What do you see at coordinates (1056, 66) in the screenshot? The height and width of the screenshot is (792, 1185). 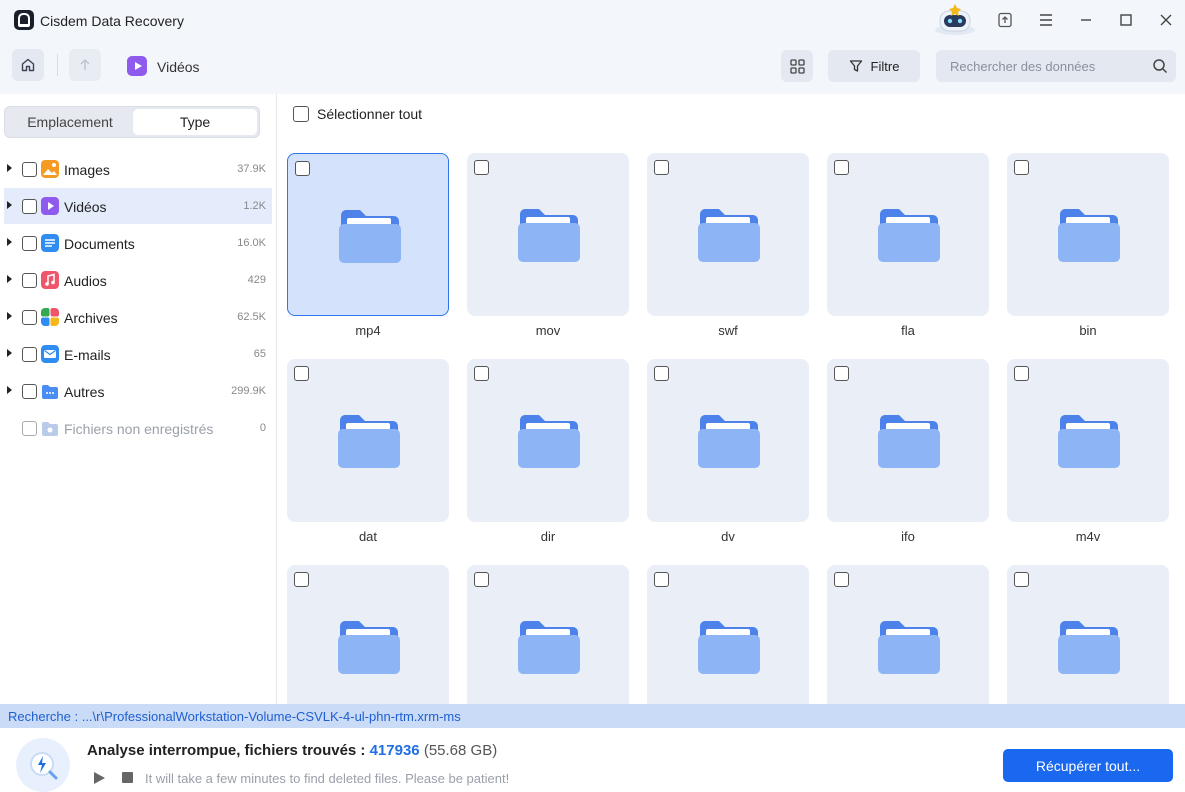 I see `search-input` at bounding box center [1056, 66].